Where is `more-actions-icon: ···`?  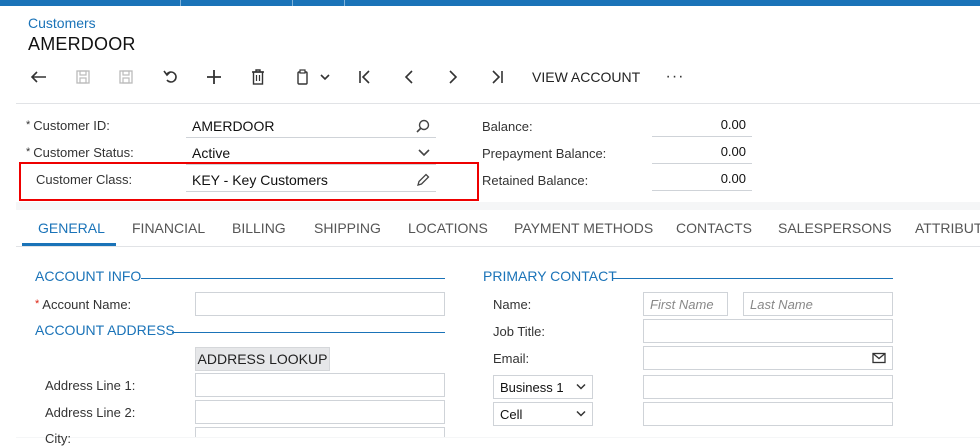
more-actions-icon: ··· is located at coordinates (675, 77).